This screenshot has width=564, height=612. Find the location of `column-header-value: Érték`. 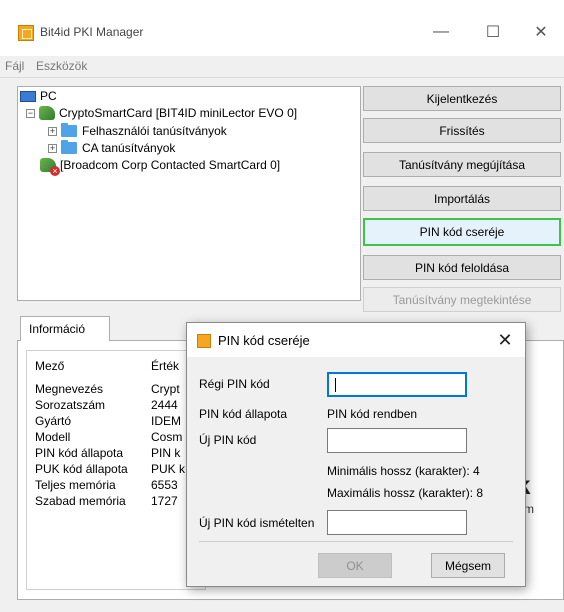

column-header-value: Érték is located at coordinates (165, 366).